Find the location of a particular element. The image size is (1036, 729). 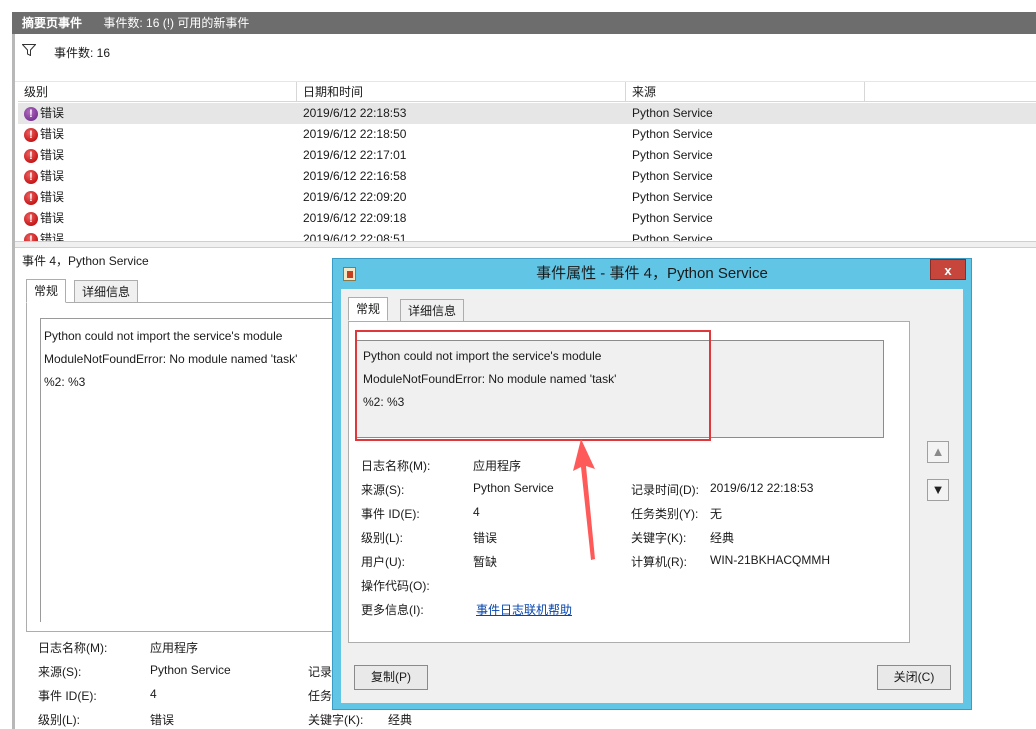

row-datetime: 2019/6/12 22:08:51 is located at coordinates (355, 236).